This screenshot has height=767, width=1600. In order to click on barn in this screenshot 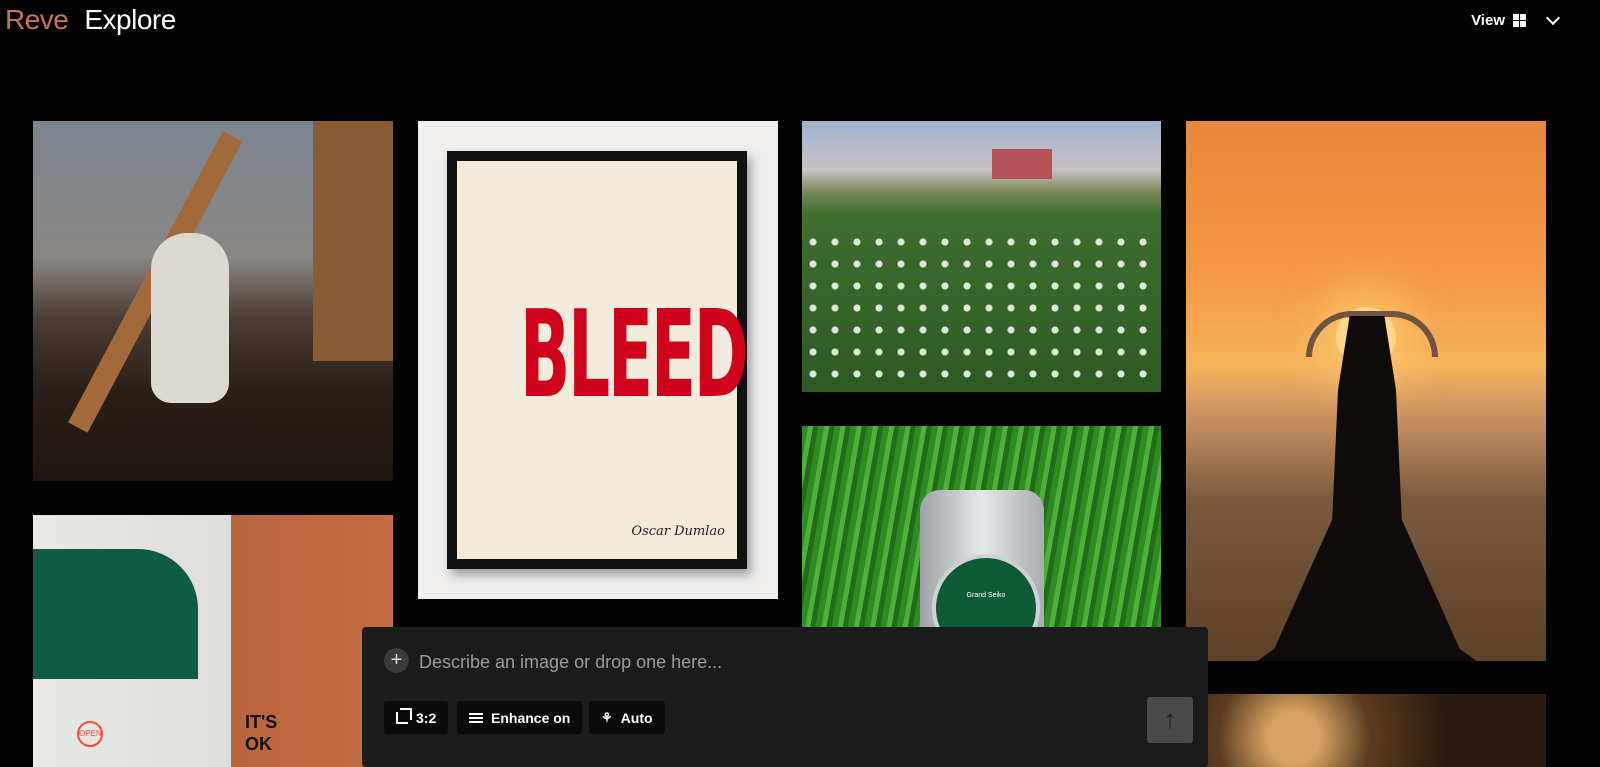, I will do `click(1022, 164)`.